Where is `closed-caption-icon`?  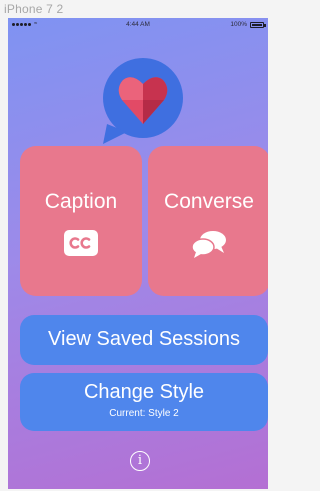
closed-caption-icon is located at coordinates (81, 243).